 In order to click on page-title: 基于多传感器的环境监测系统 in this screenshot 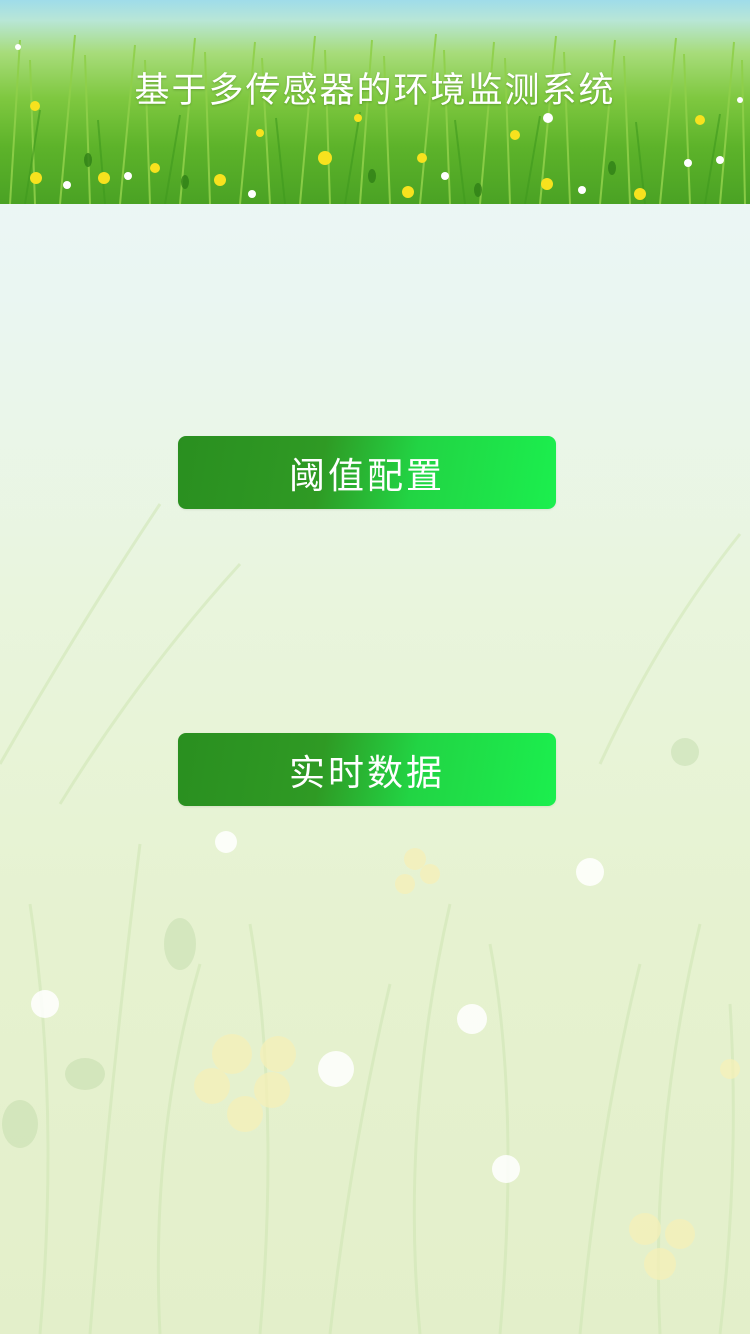, I will do `click(375, 91)`.